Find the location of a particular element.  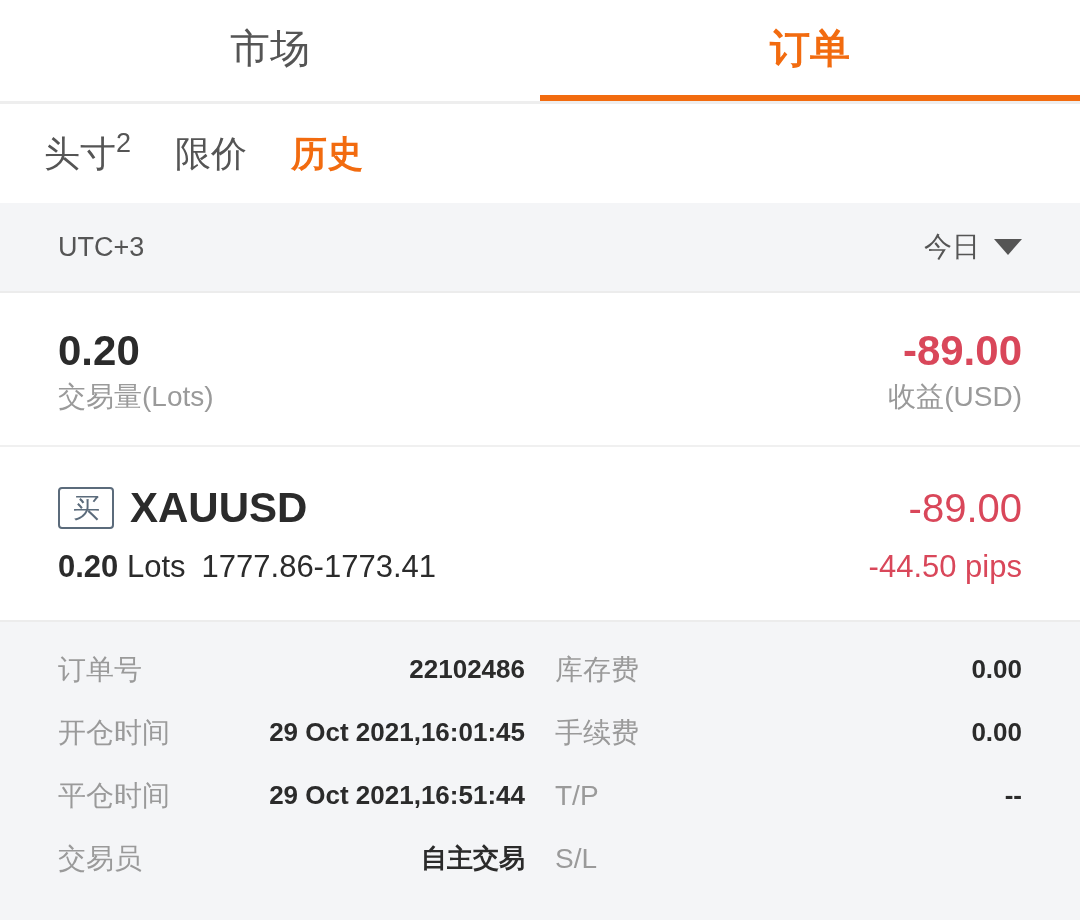

detail-value: 29 Oct 2021,16:01:45 is located at coordinates (397, 732).